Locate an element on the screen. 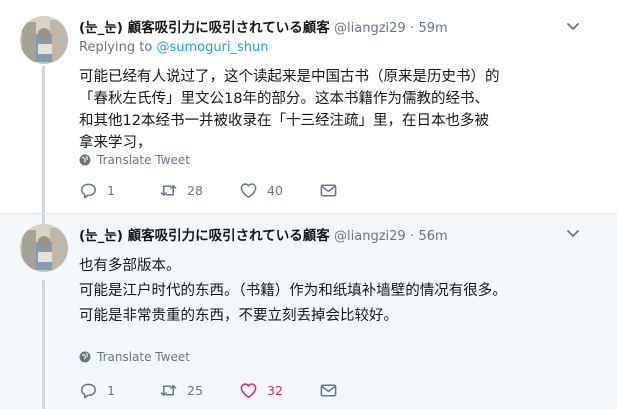  retweet-button: 25 is located at coordinates (199, 390).